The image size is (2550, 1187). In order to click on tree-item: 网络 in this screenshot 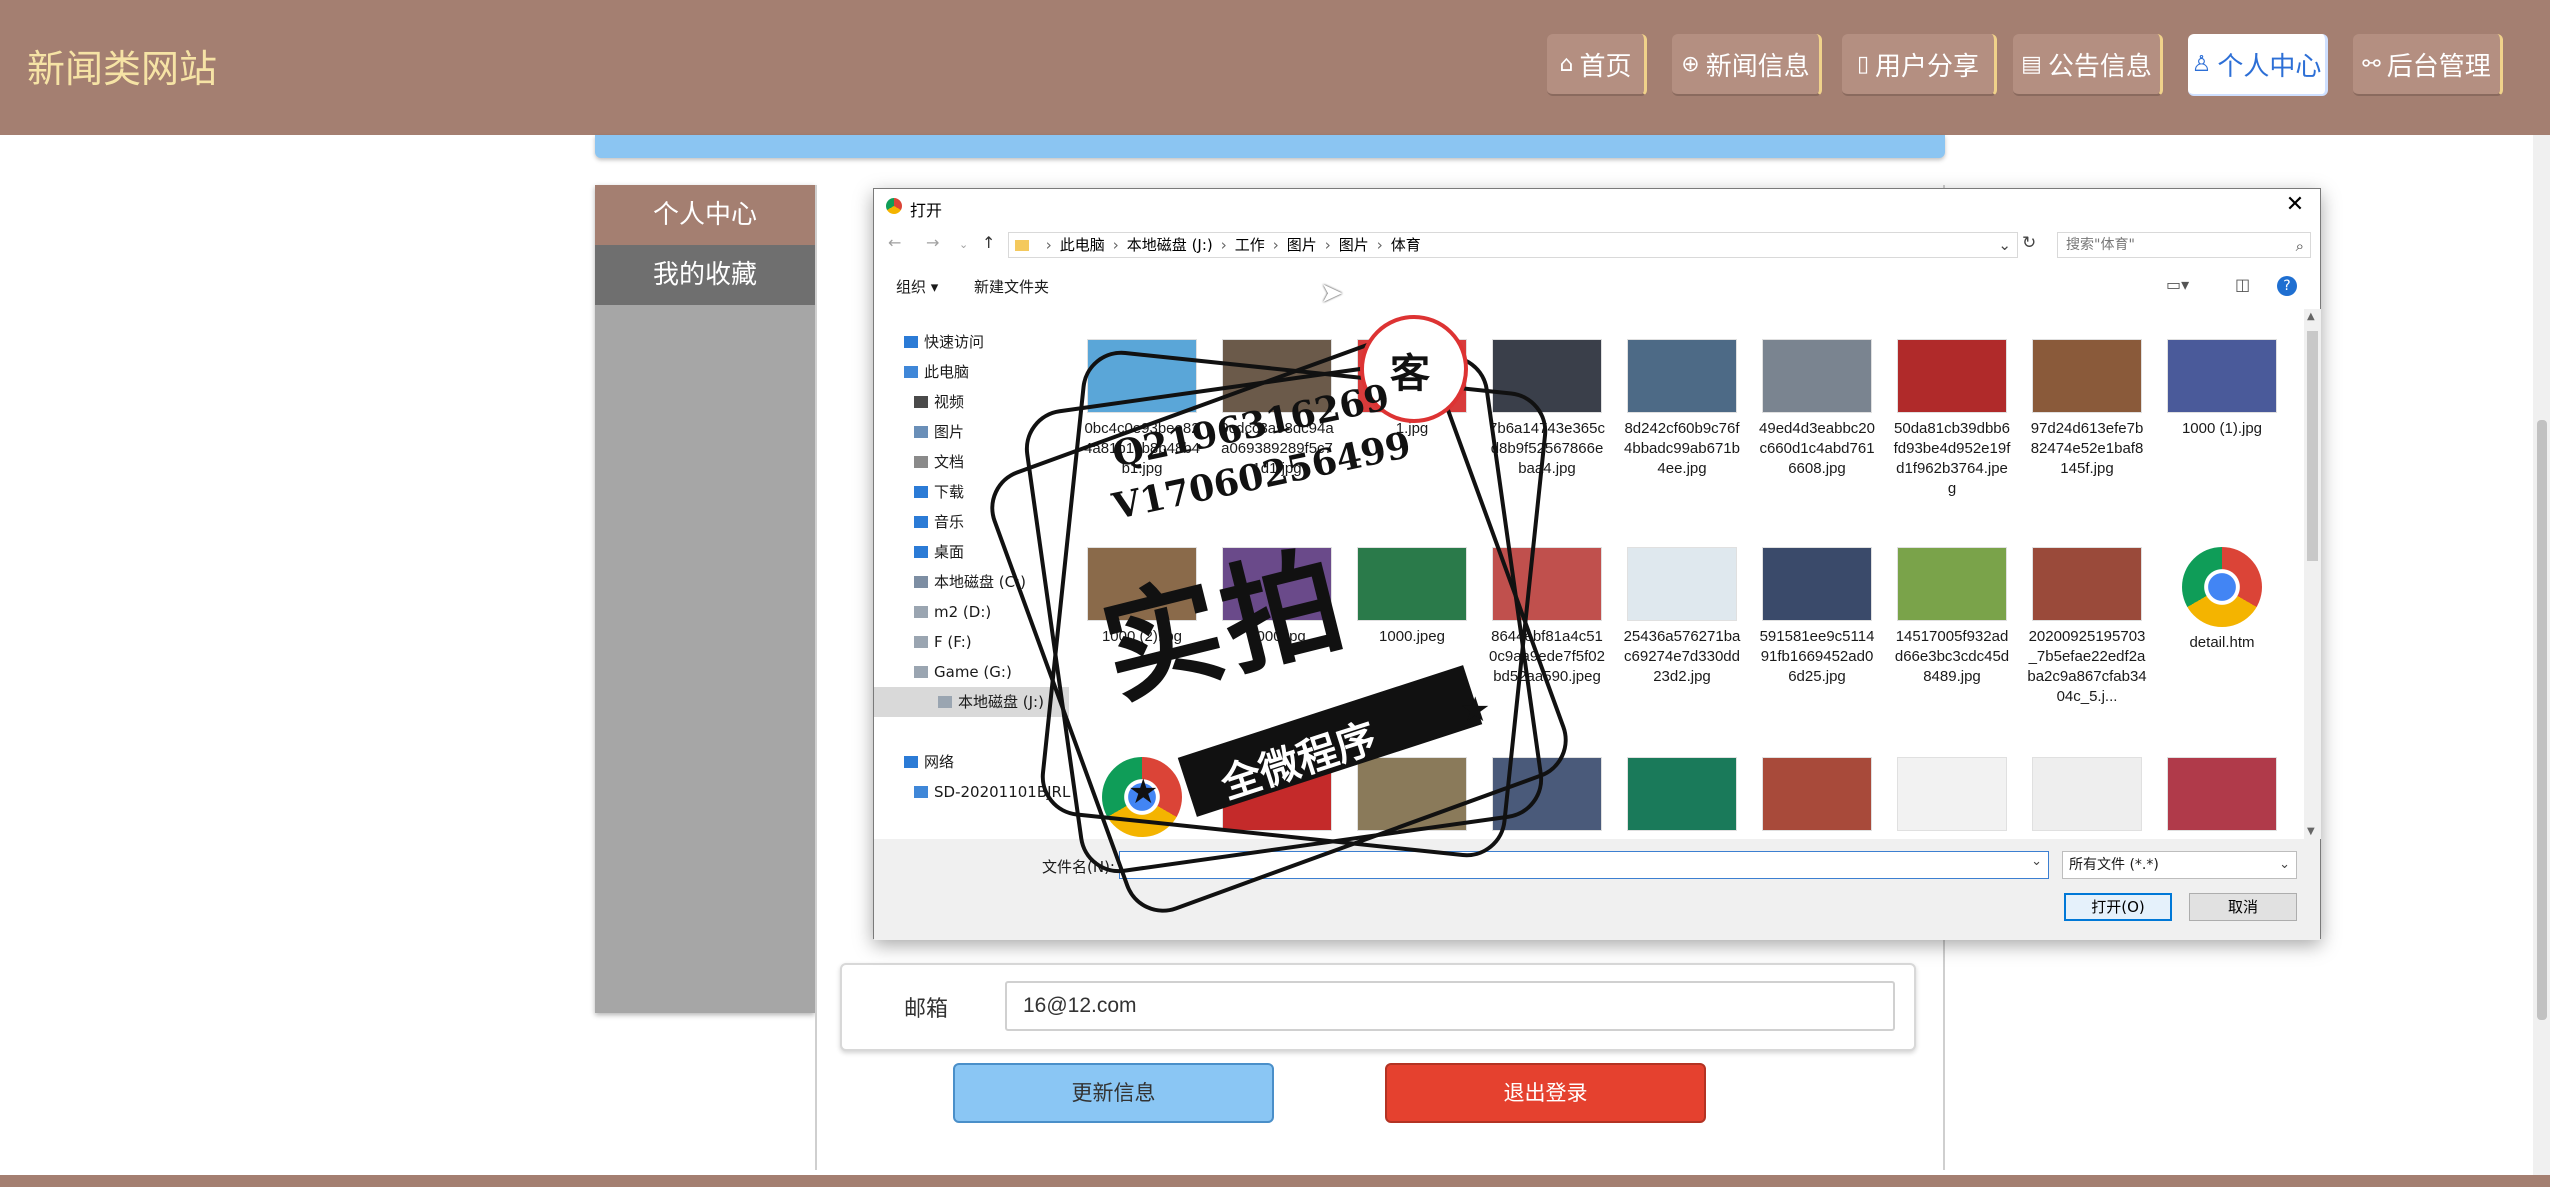, I will do `click(929, 762)`.